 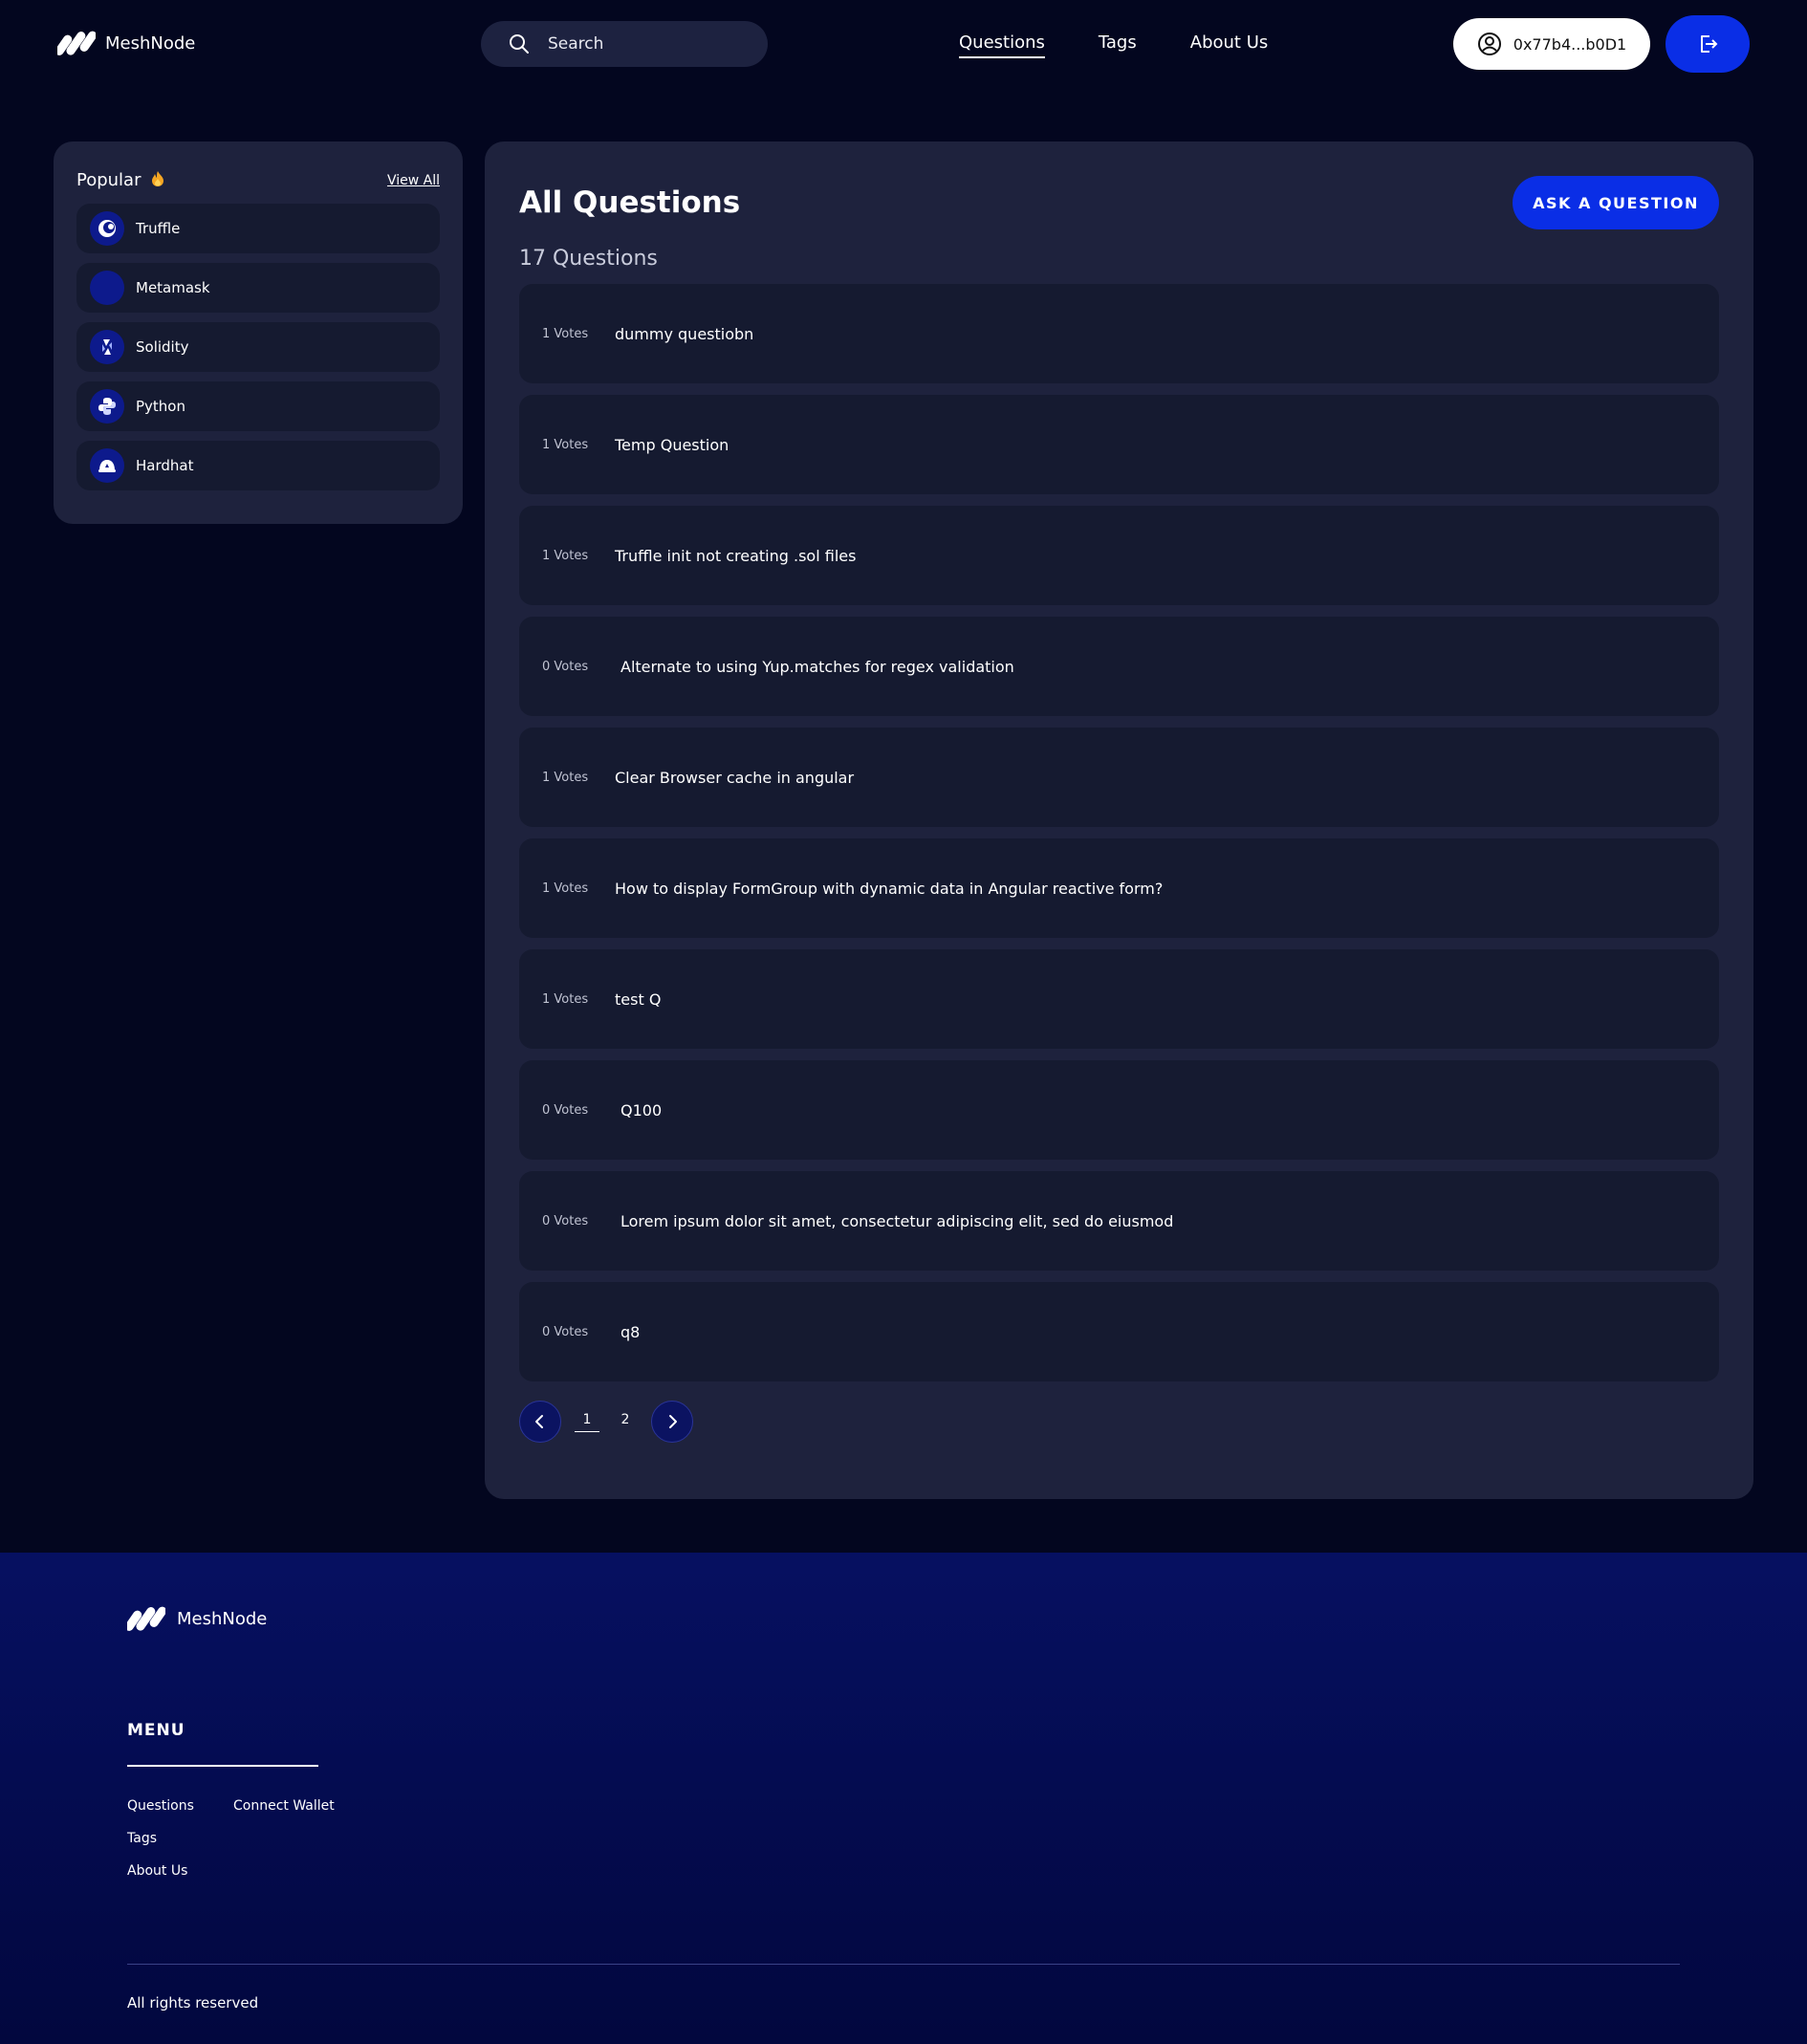 What do you see at coordinates (735, 556) in the screenshot?
I see `question-title: Truffle init not creating .sol files` at bounding box center [735, 556].